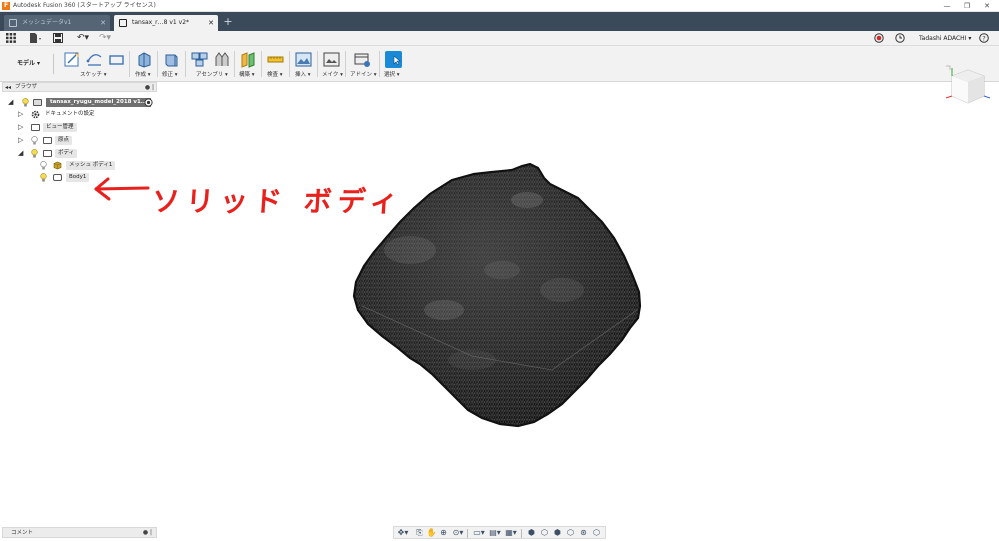 This screenshot has height=541, width=999. Describe the element at coordinates (29, 64) in the screenshot. I see `workspace-switcher: モデル ▾` at that location.